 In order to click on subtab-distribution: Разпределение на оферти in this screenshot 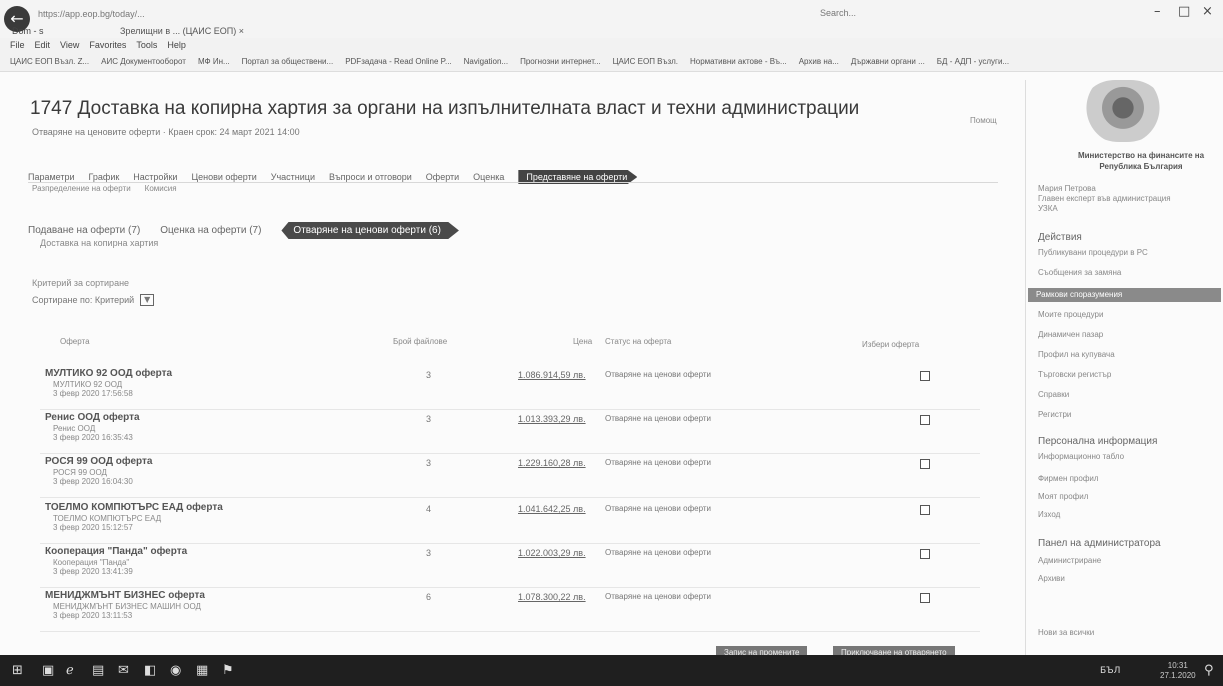, I will do `click(81, 188)`.